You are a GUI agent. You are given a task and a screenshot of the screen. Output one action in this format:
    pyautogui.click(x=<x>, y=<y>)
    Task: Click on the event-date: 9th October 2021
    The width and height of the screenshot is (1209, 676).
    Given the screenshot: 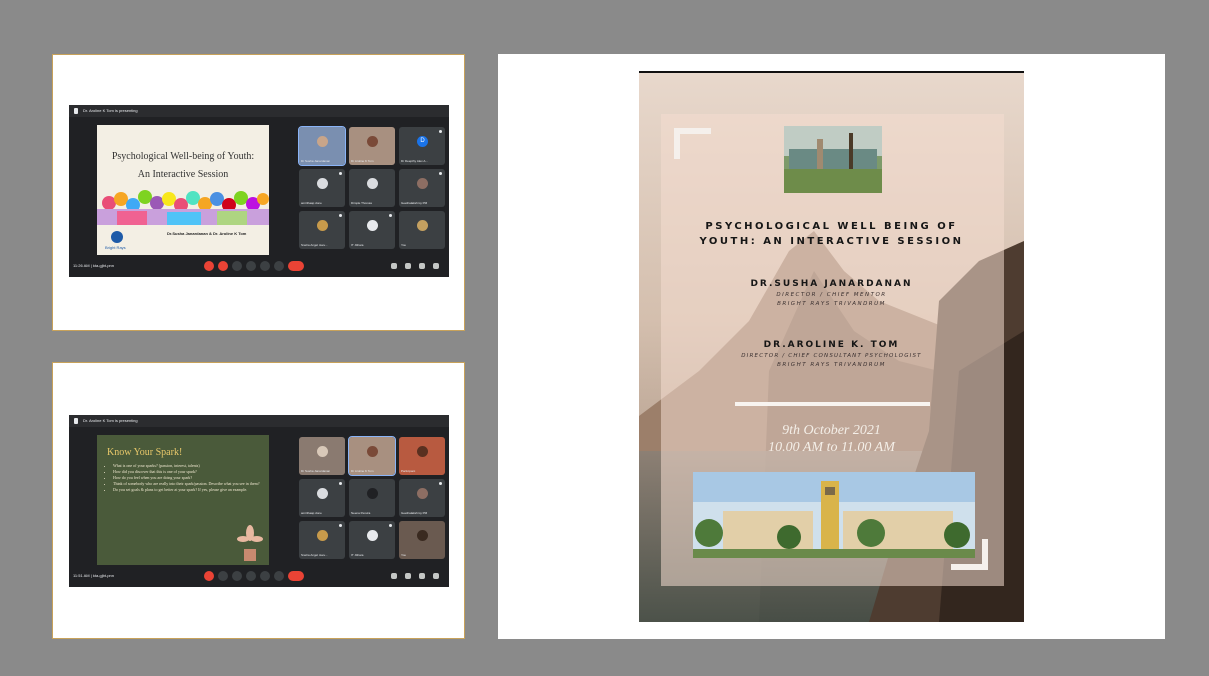 What is the action you would take?
    pyautogui.click(x=831, y=430)
    